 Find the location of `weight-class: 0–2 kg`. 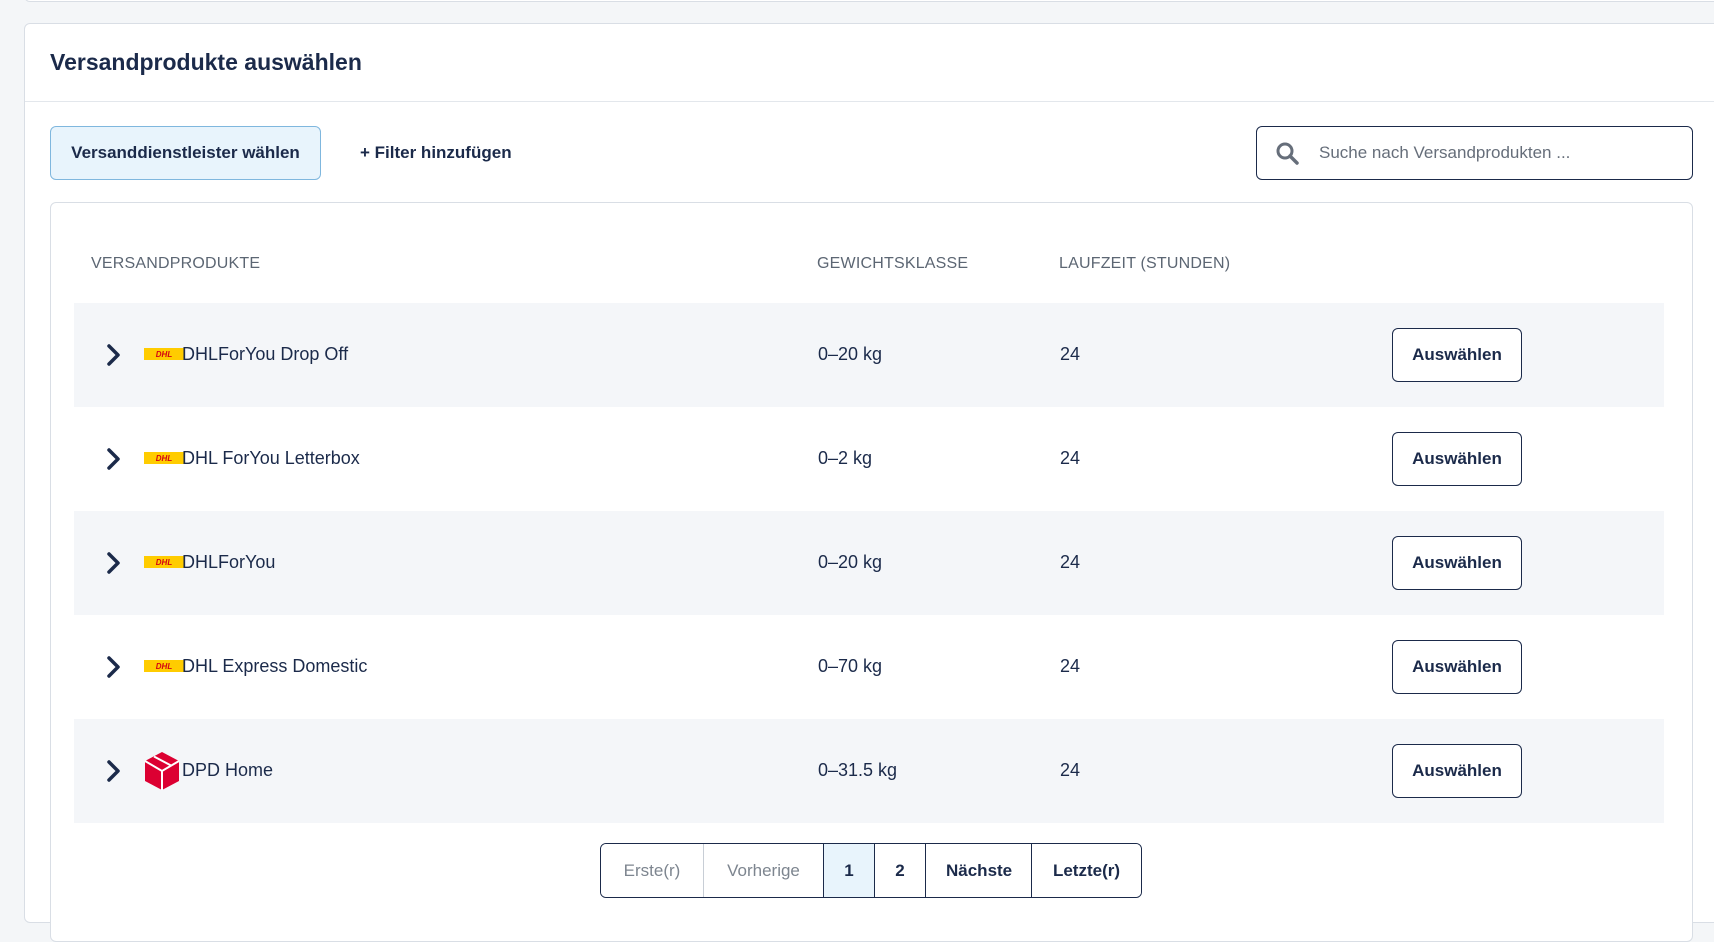

weight-class: 0–2 kg is located at coordinates (845, 458).